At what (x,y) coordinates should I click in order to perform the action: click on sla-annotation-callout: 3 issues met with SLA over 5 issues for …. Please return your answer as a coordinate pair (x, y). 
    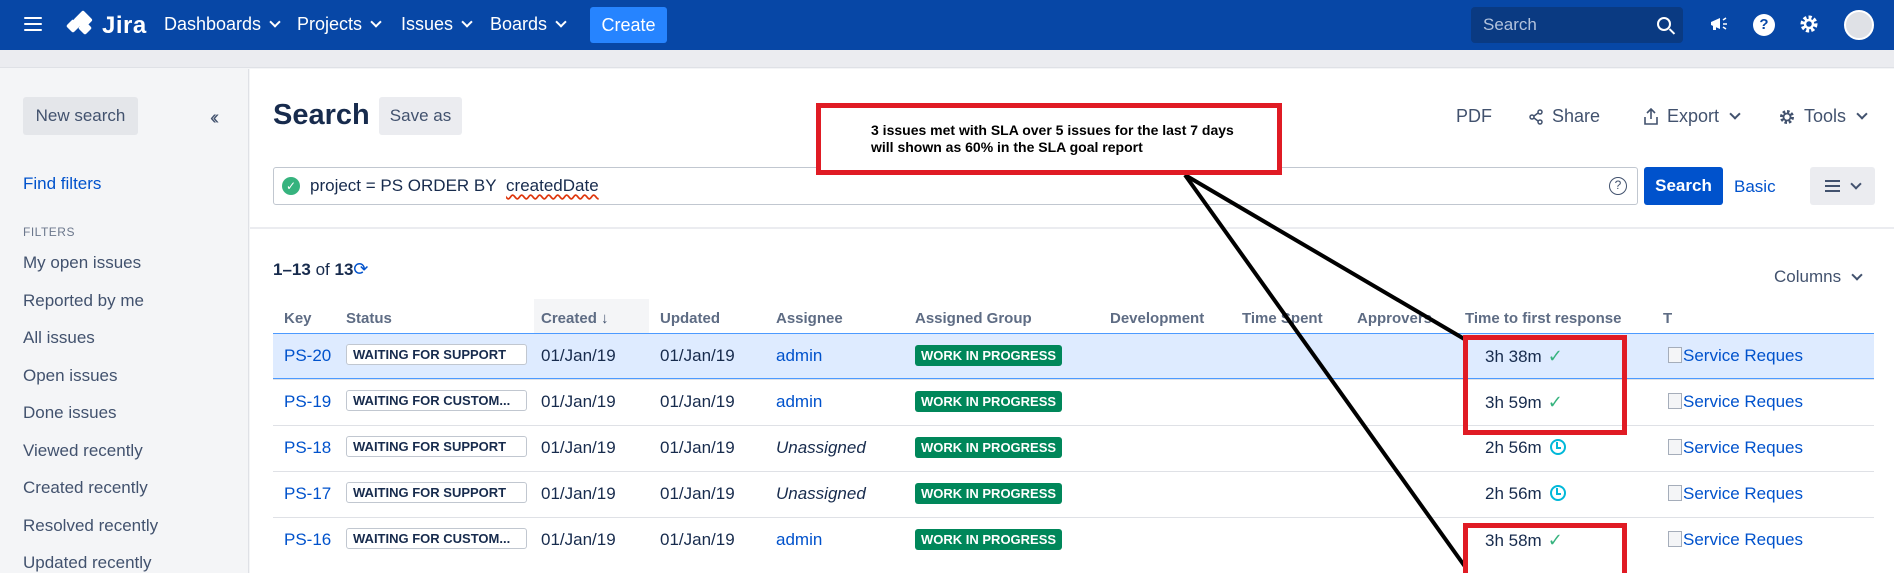
    Looking at the image, I should click on (1049, 139).